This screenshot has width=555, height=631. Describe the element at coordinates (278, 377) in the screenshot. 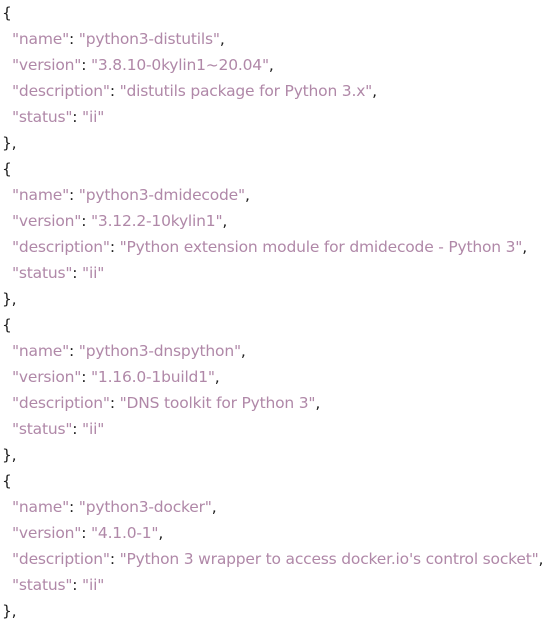

I see `json-field-version: "version": "1.16.0-1build1",` at that location.